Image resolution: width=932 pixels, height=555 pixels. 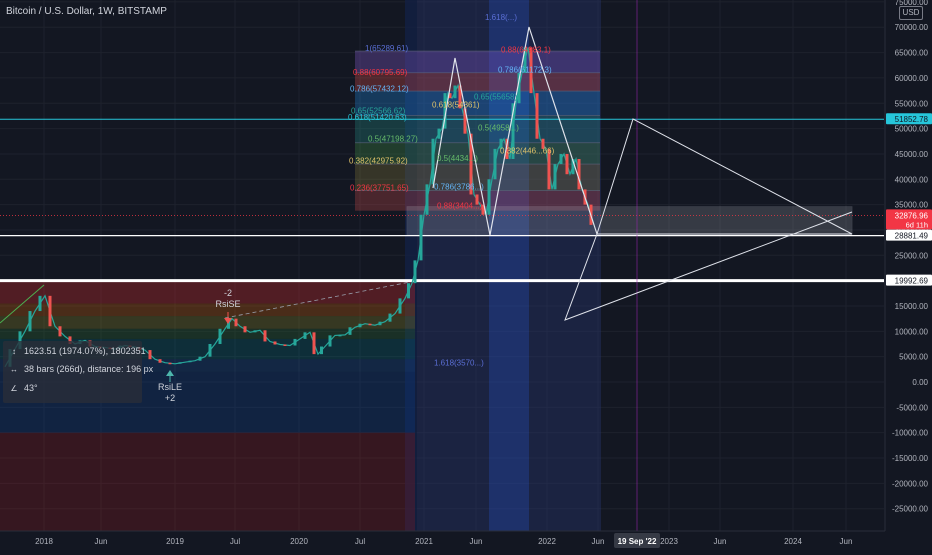 What do you see at coordinates (14, 369) in the screenshot?
I see `bars-range-icon: ↔` at bounding box center [14, 369].